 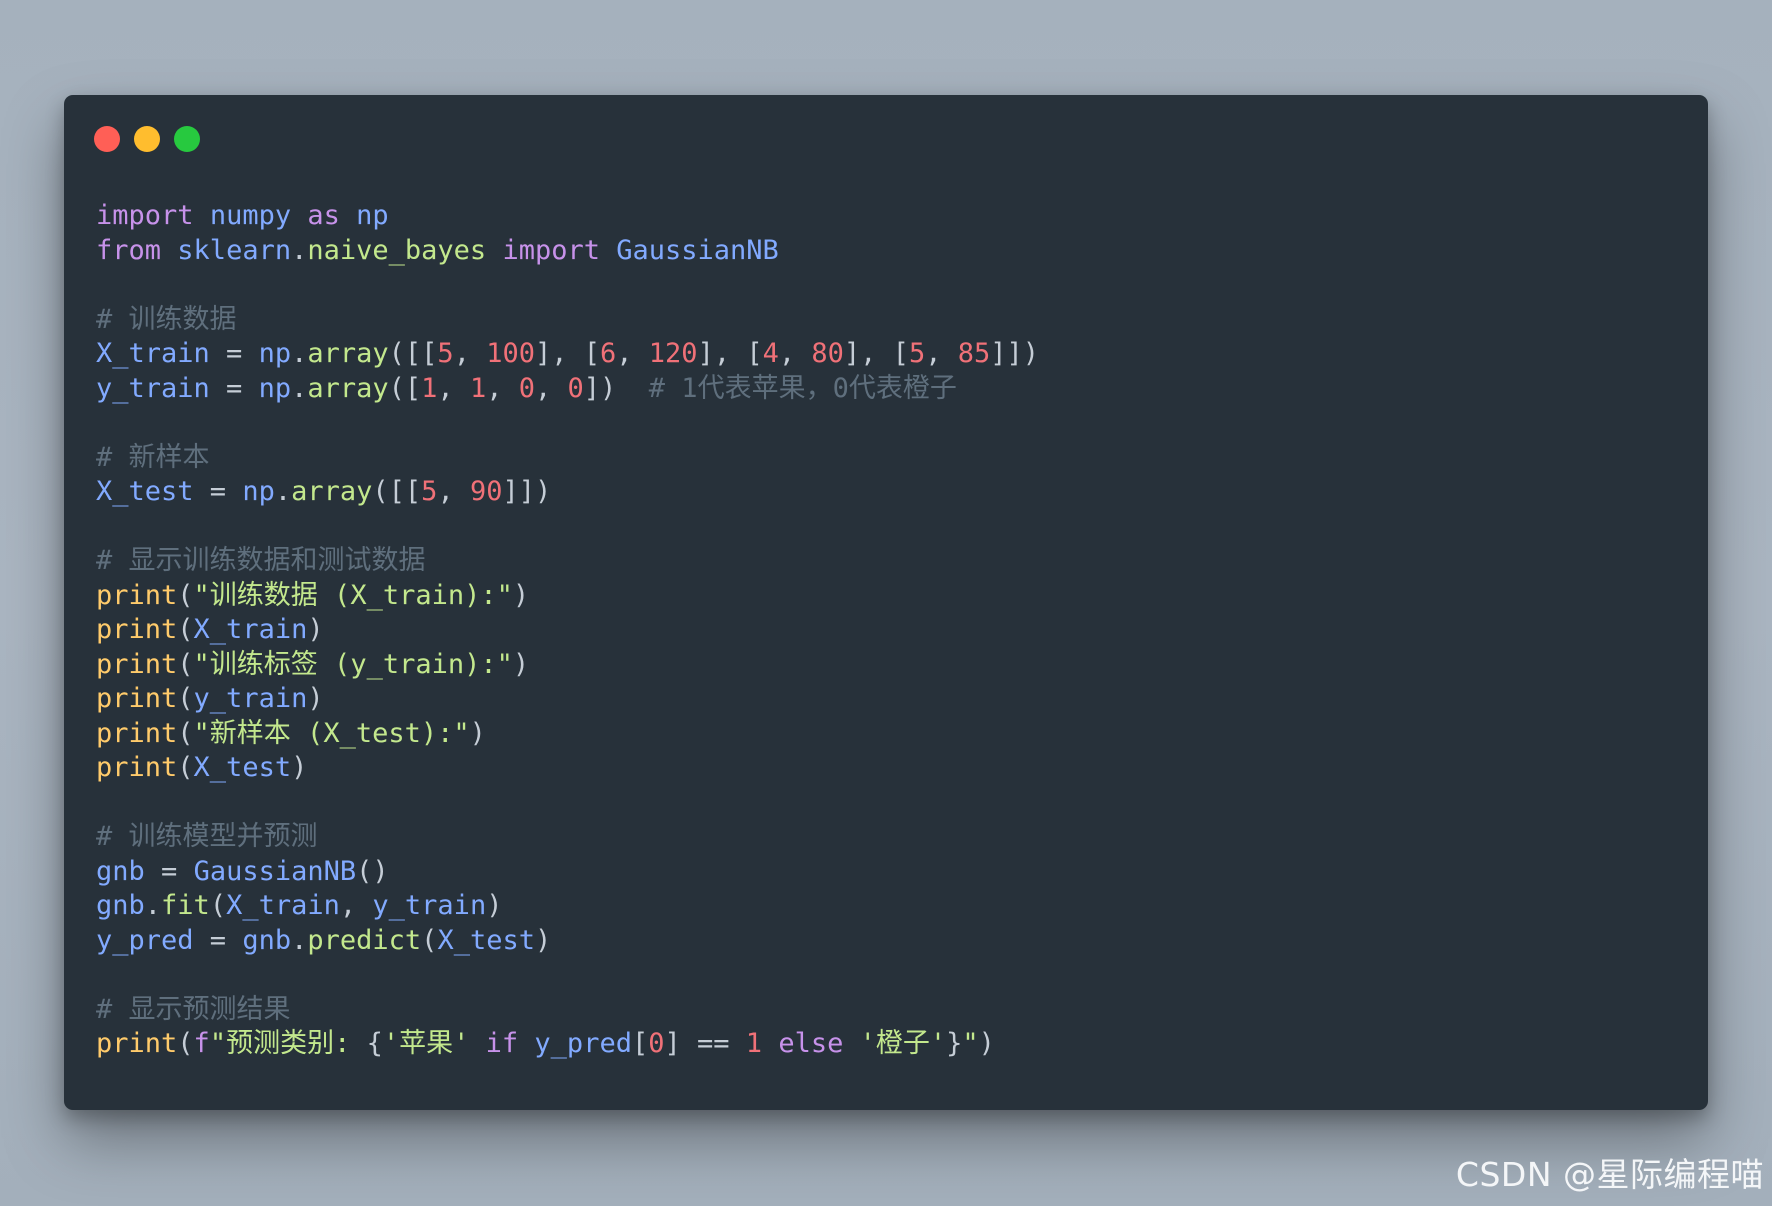 I want to click on maximize-button, so click(x=187, y=139).